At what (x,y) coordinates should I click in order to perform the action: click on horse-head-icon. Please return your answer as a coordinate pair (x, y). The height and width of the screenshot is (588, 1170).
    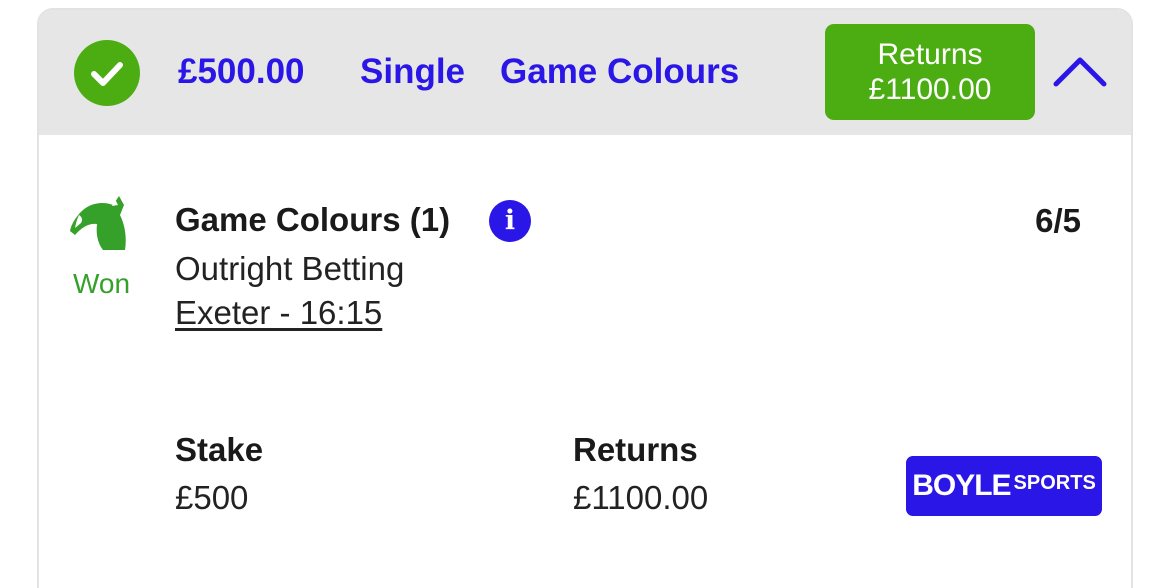
    Looking at the image, I should click on (98, 223).